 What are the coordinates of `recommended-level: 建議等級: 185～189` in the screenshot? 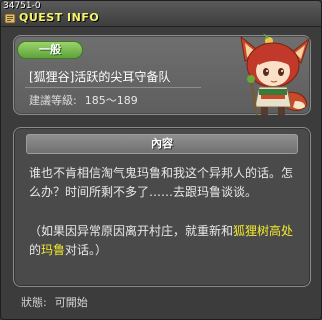 It's located at (83, 100).